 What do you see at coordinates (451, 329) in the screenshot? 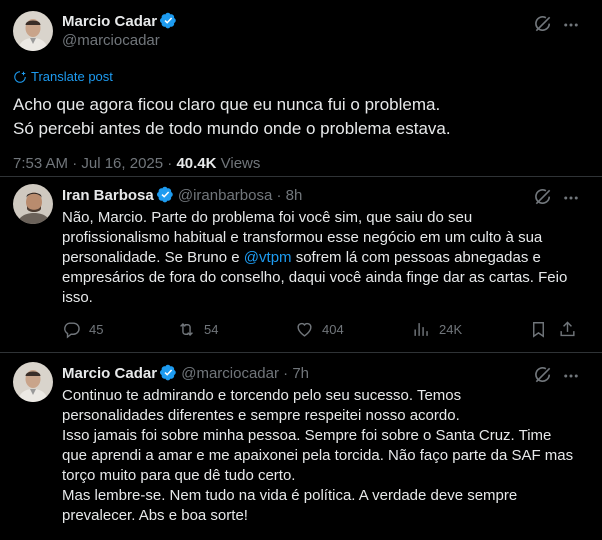
I see `views-count: 24K` at bounding box center [451, 329].